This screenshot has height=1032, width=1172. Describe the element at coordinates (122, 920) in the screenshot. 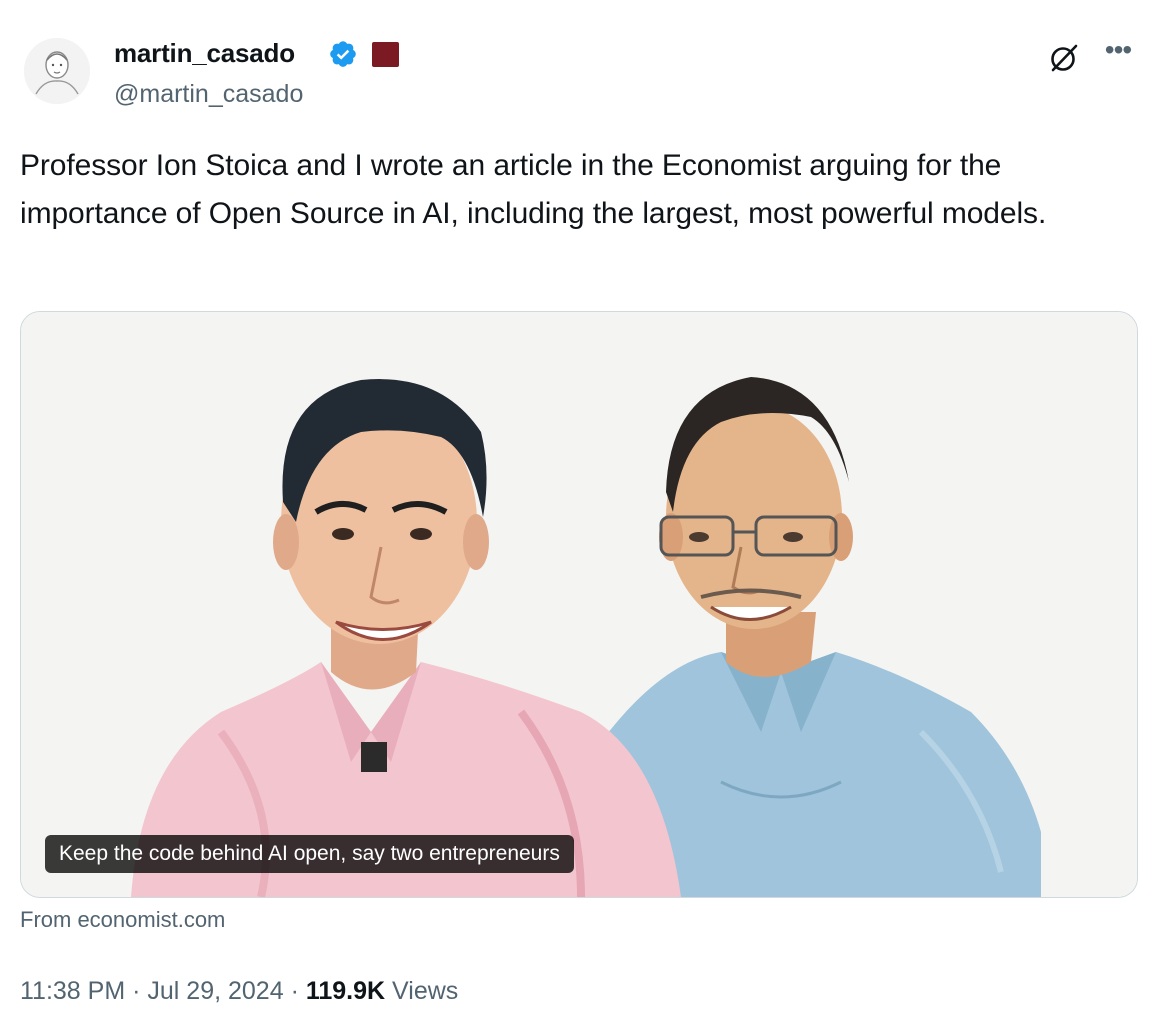

I see `card-source-link: From economist.com` at that location.